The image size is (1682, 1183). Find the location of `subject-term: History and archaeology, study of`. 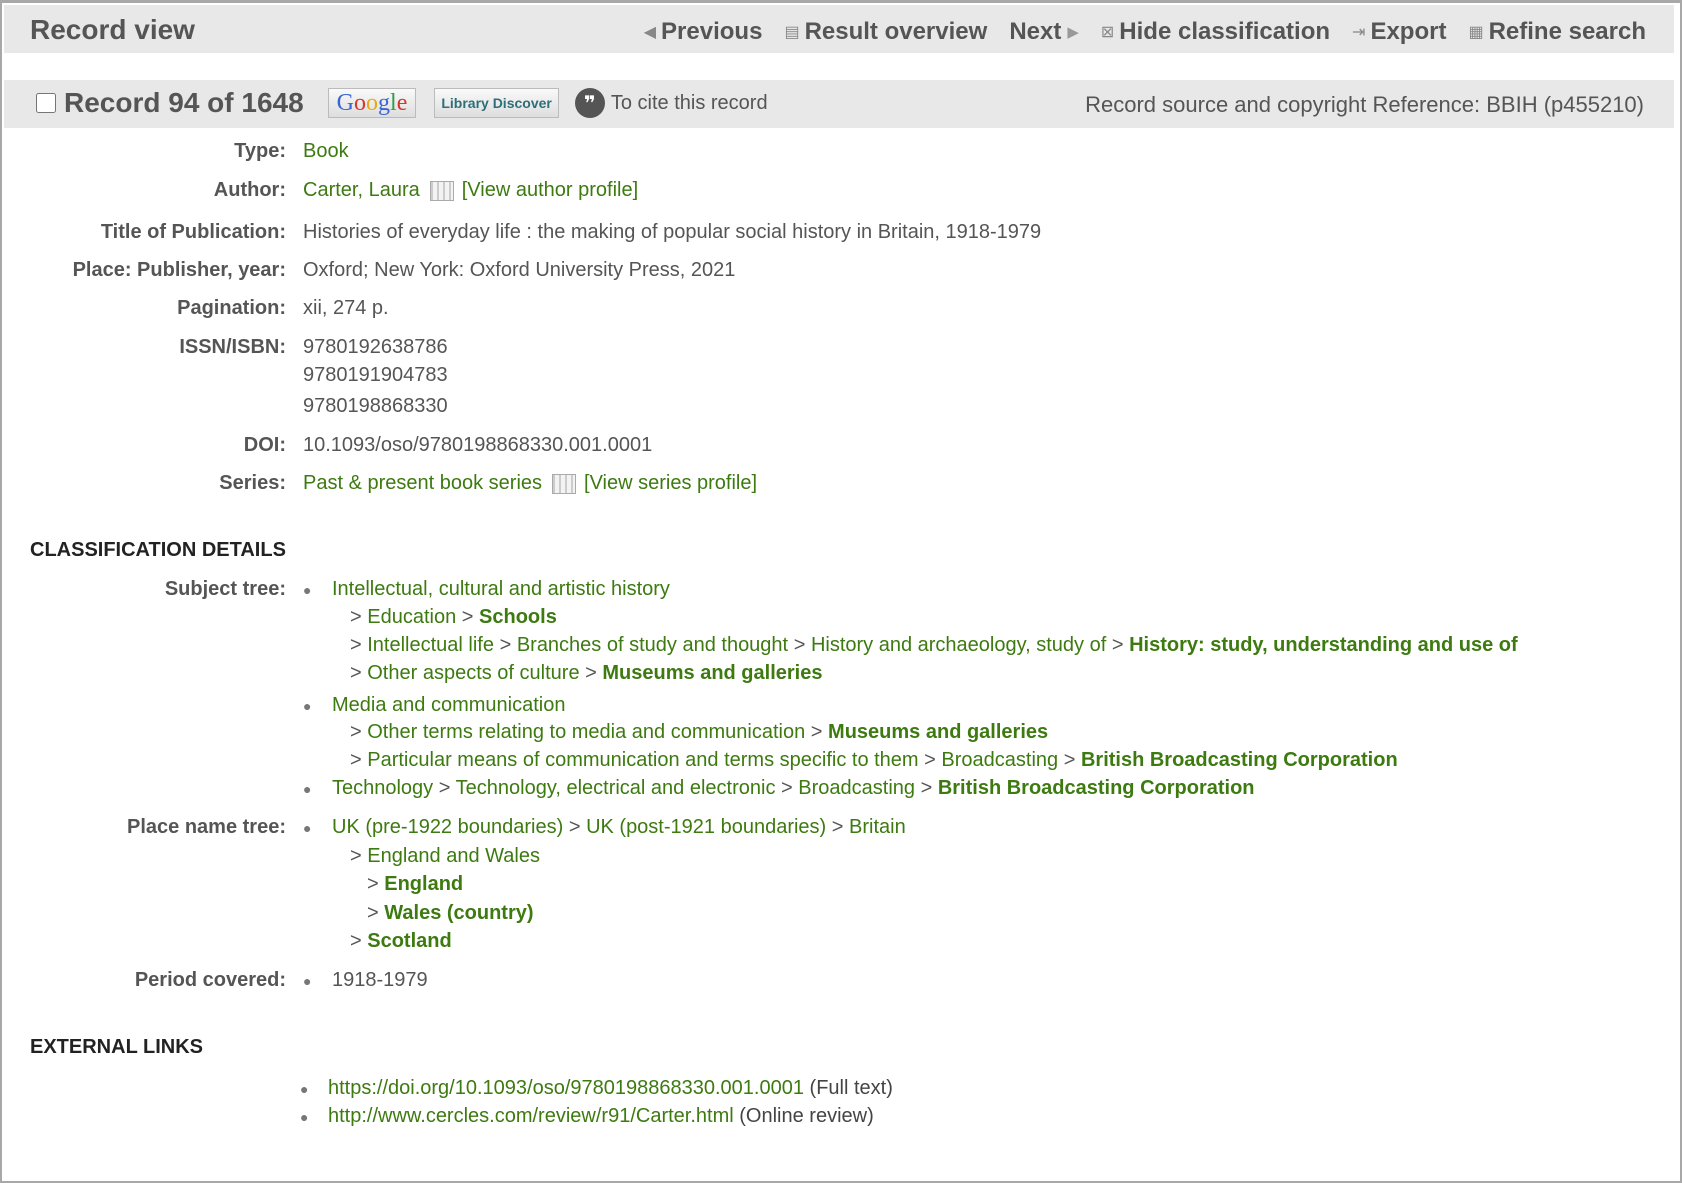

subject-term: History and archaeology, study of is located at coordinates (958, 645).